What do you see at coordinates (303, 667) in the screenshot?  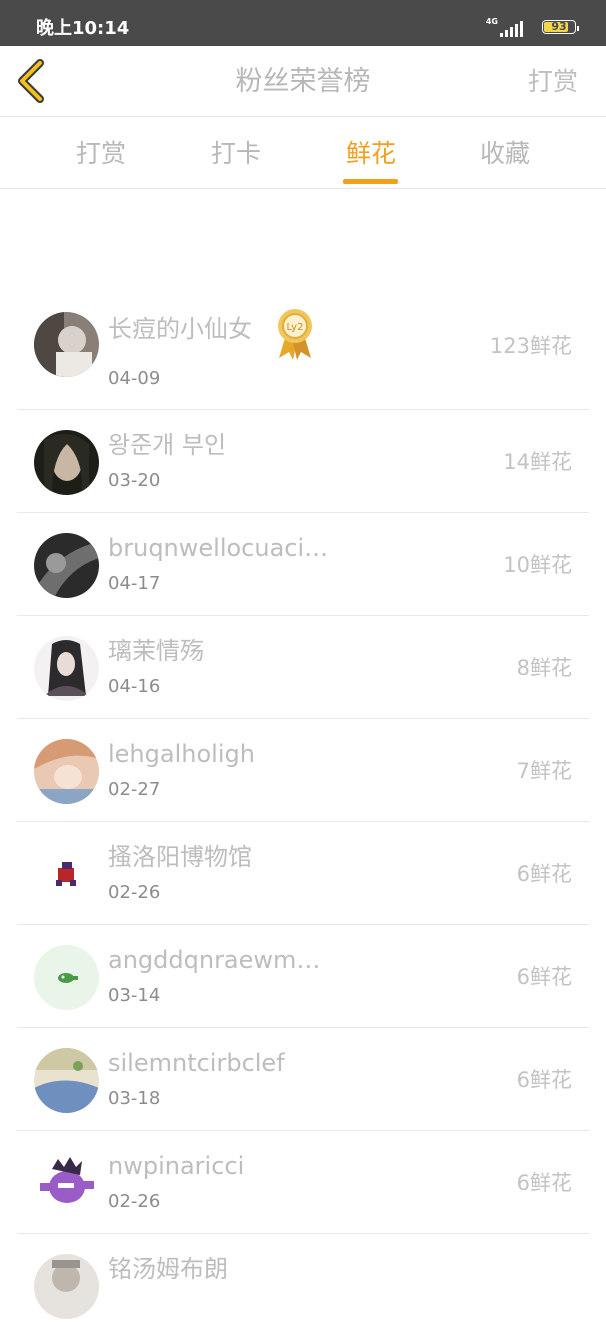 I see `list-item: 璃茉情殇 04-16 8鲜花` at bounding box center [303, 667].